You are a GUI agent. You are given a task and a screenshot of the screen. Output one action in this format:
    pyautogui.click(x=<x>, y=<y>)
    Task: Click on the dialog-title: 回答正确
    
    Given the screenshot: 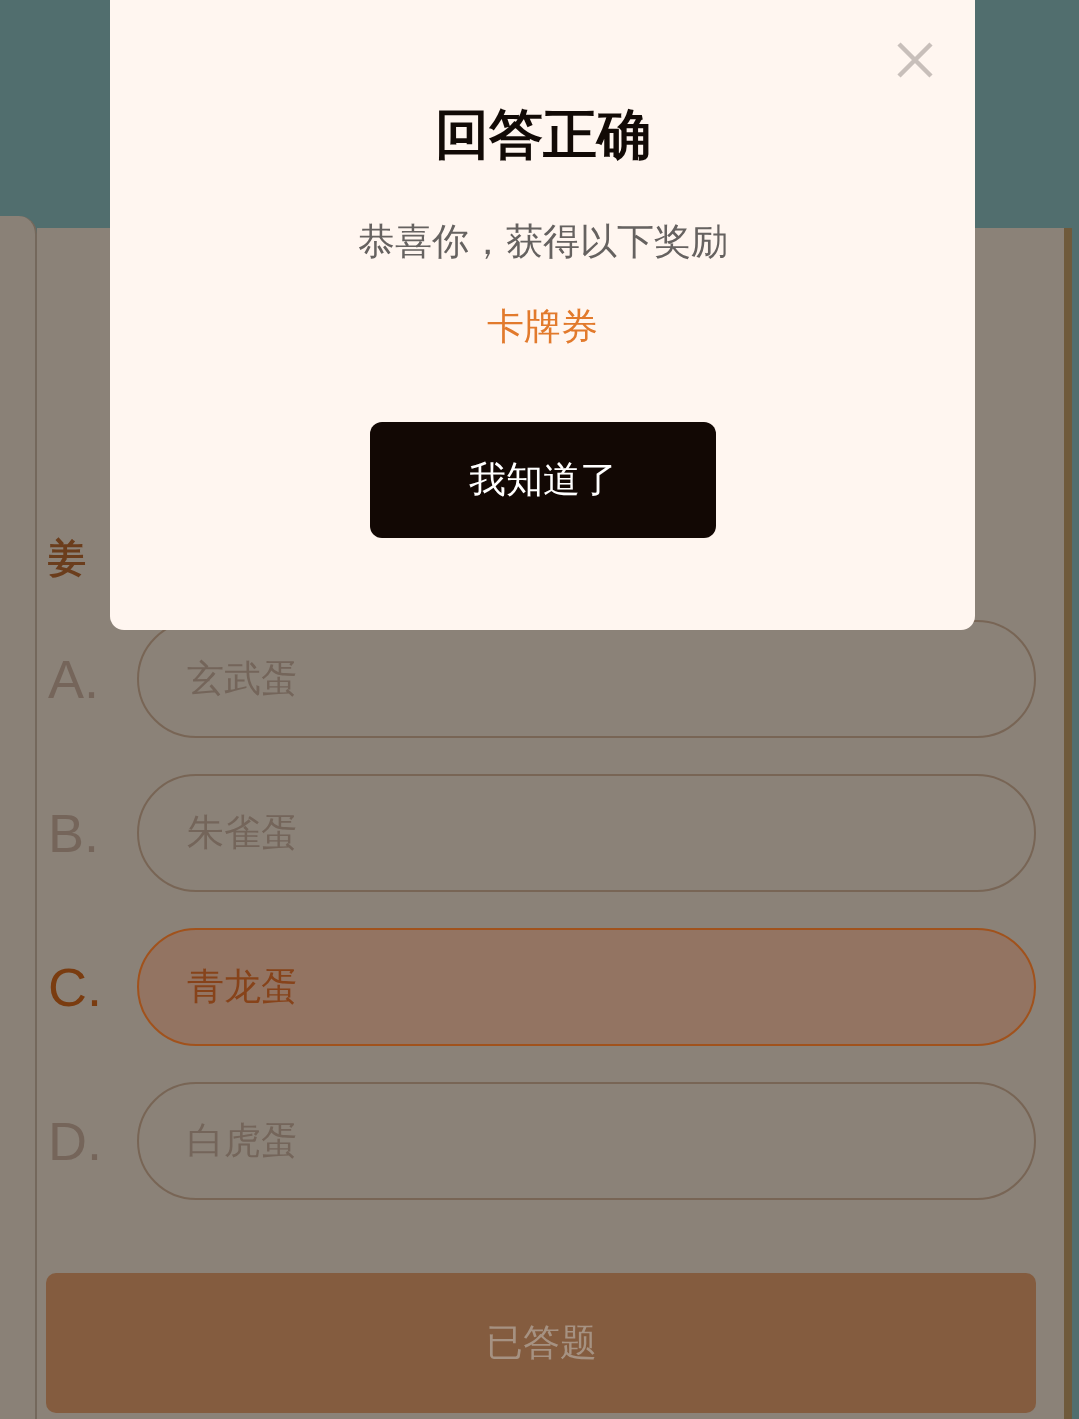 What is the action you would take?
    pyautogui.click(x=542, y=135)
    